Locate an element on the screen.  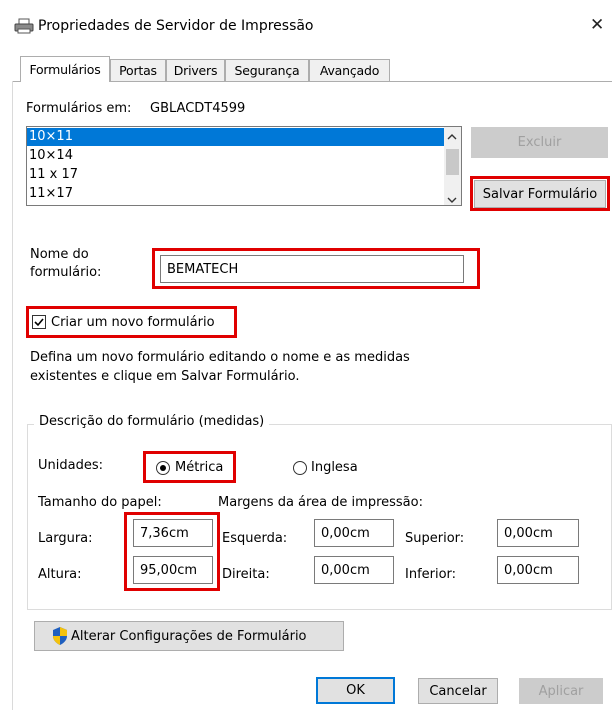
save-form-button: Salvar Formulário is located at coordinates (540, 194).